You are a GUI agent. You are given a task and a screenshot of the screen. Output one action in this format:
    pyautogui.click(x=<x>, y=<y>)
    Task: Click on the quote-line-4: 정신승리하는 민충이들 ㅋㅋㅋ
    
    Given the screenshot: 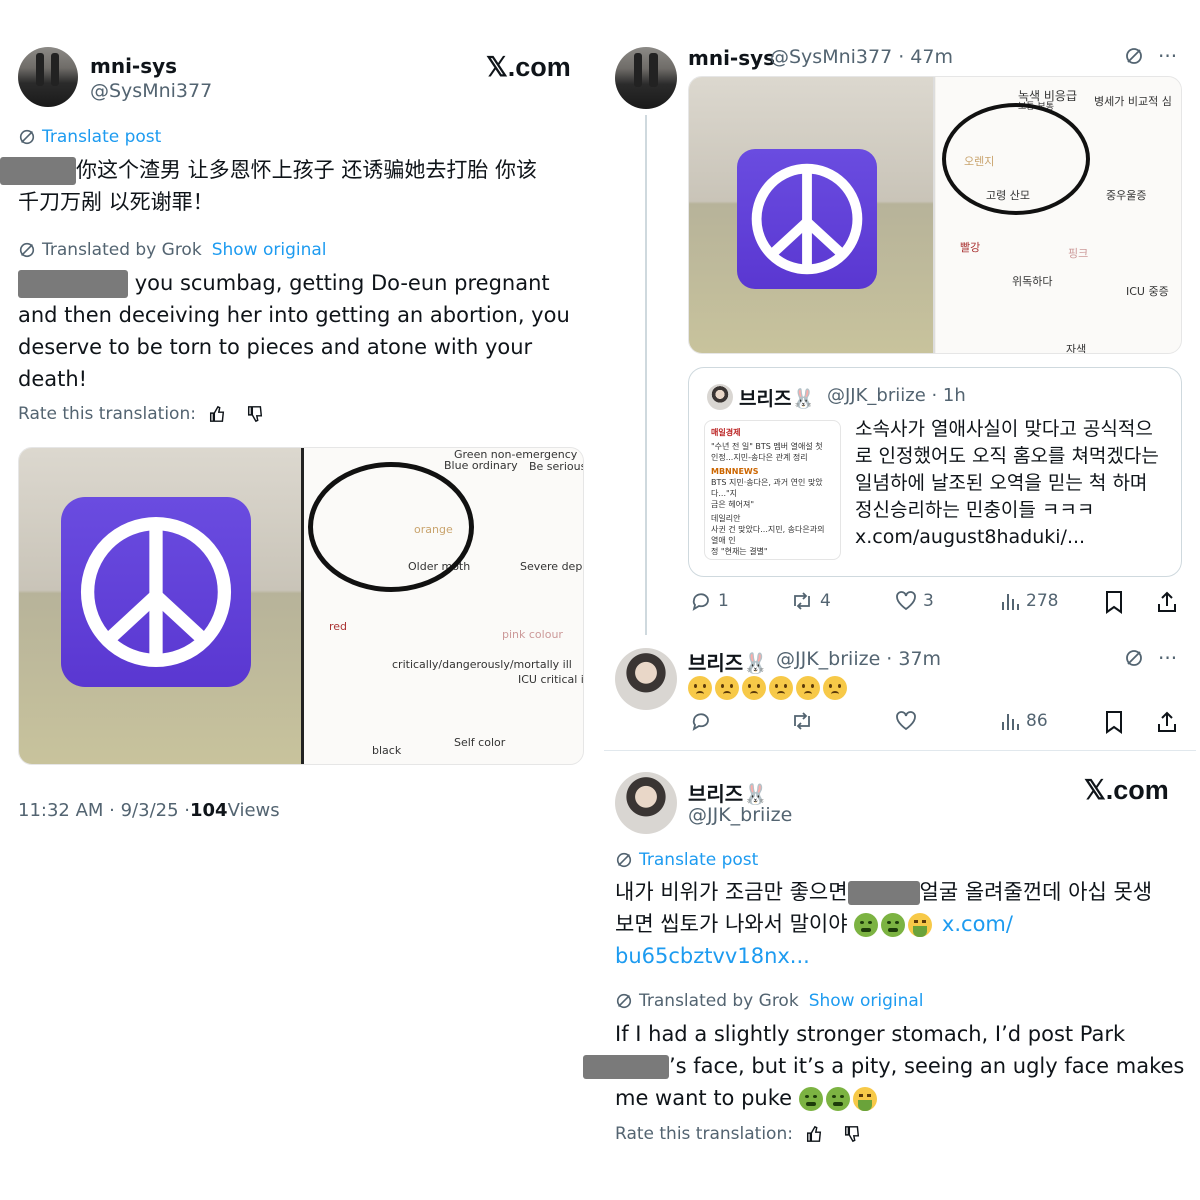 What is the action you would take?
    pyautogui.click(x=975, y=510)
    